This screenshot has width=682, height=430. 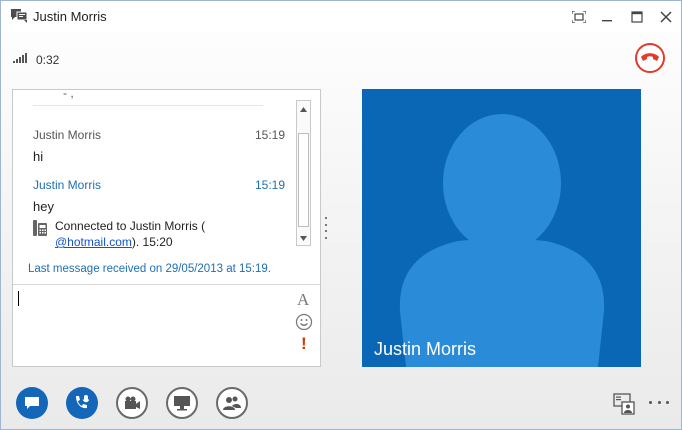 I want to click on maximize-icon, so click(x=637, y=17).